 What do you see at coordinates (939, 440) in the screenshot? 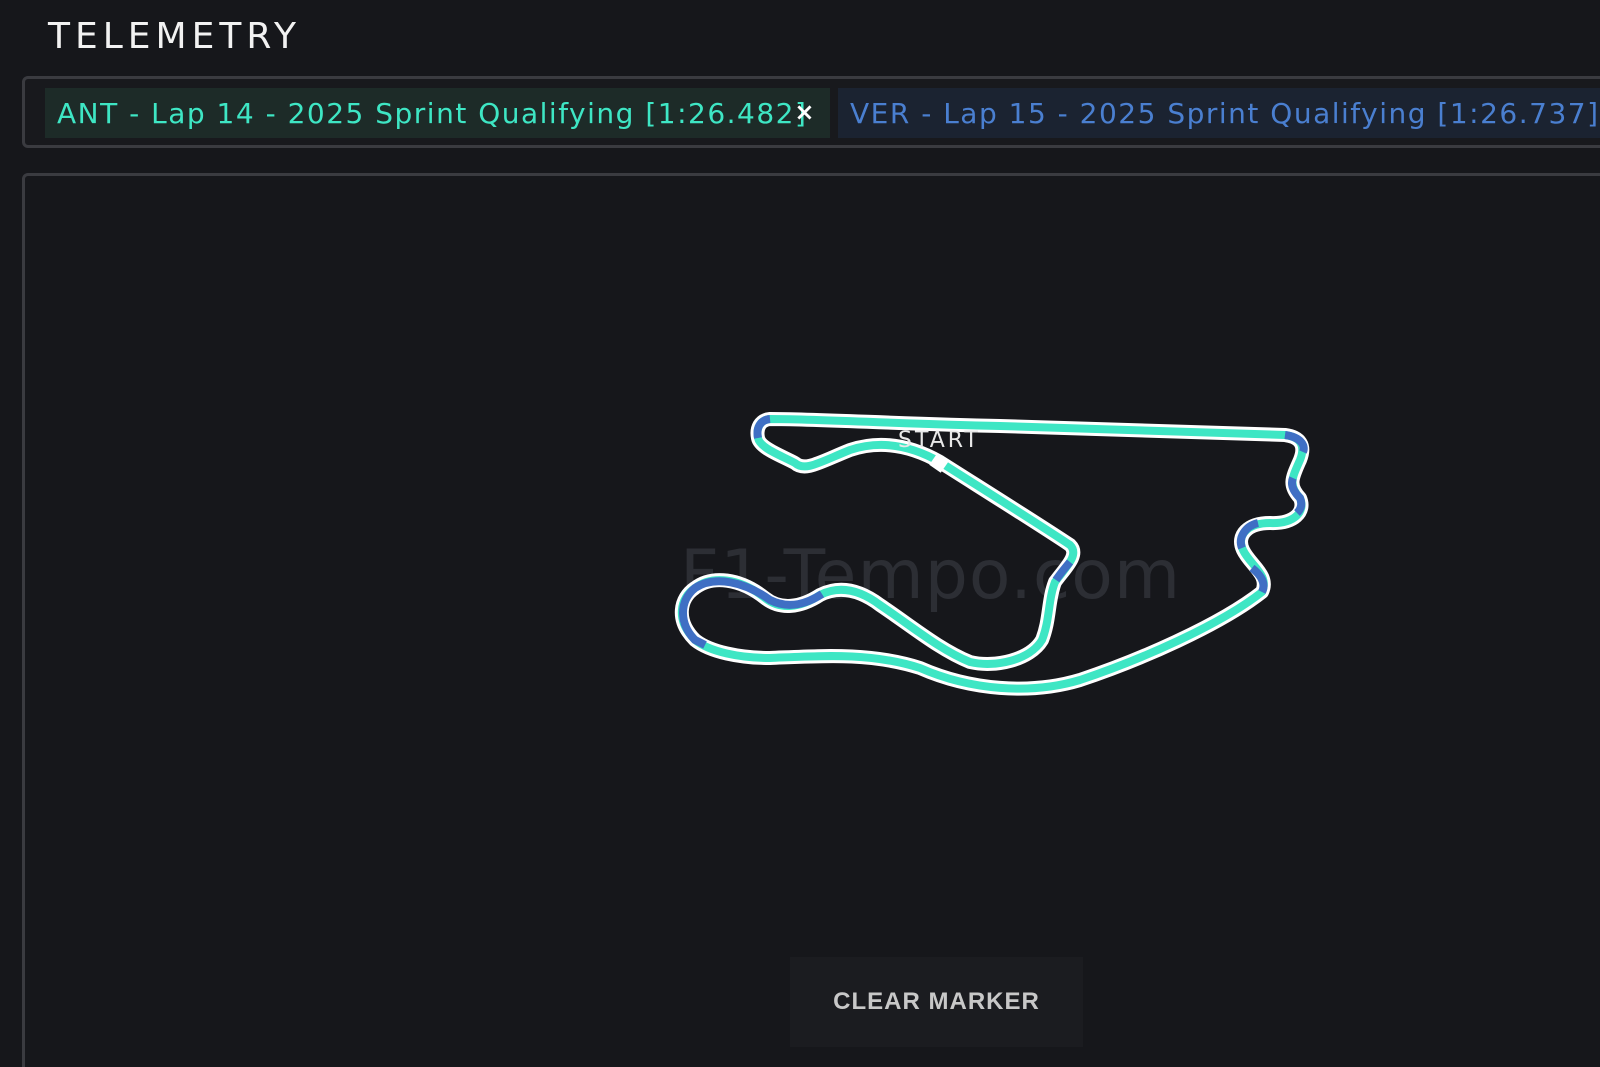
I see `start-label: START` at bounding box center [939, 440].